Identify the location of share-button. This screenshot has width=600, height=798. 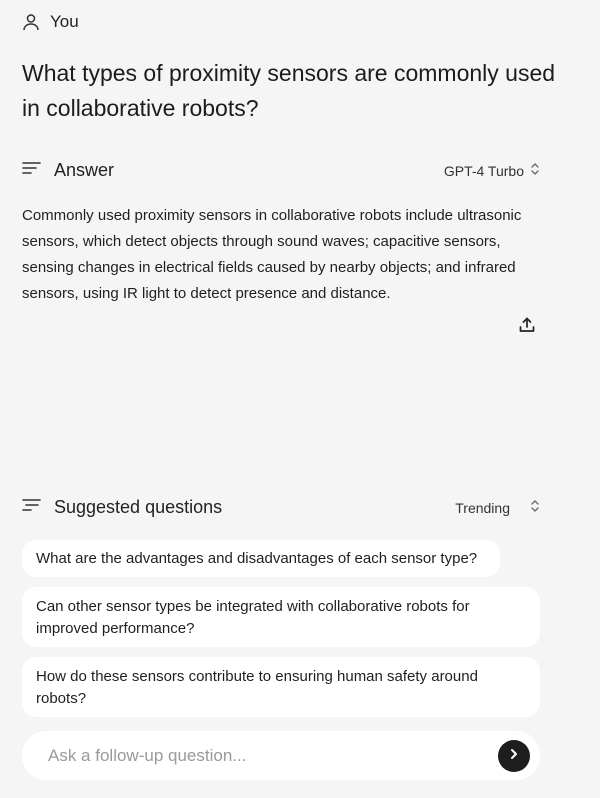
(527, 327).